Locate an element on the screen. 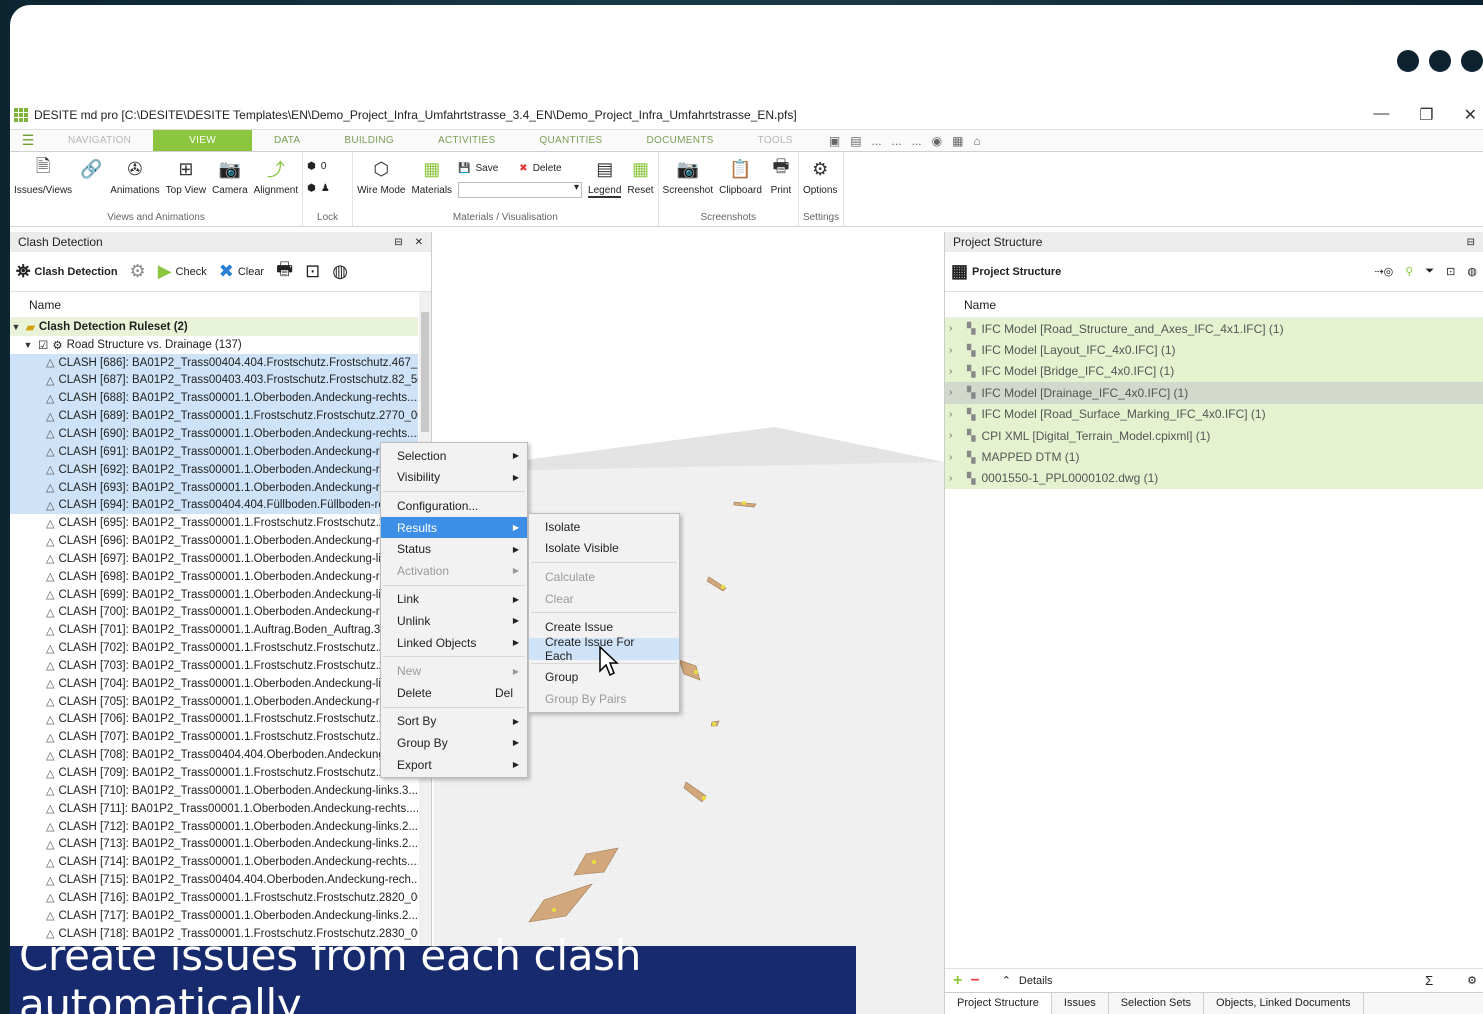 This screenshot has width=1483, height=1014. options-button: ⚙ Options is located at coordinates (820, 176).